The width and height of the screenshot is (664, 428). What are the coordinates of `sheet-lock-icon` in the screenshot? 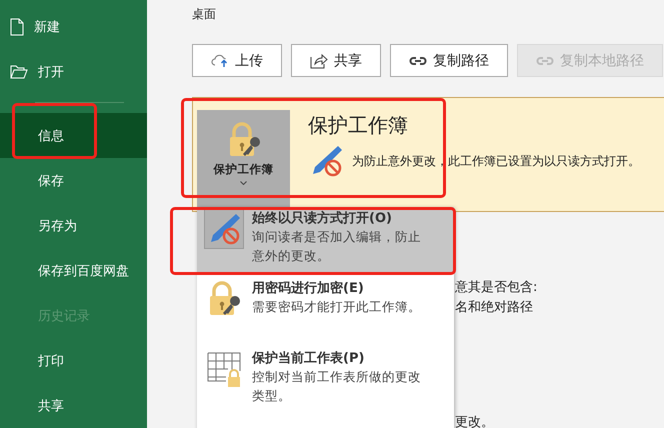 It's located at (224, 369).